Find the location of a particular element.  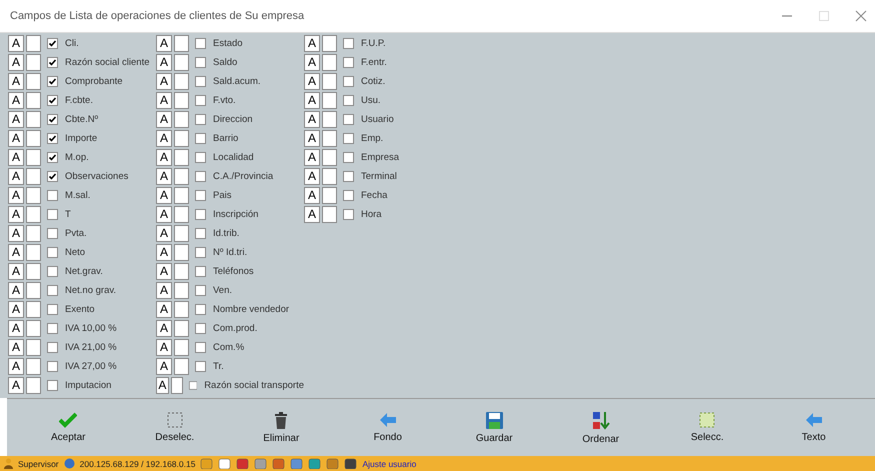

select-button: Selecc. is located at coordinates (707, 427).